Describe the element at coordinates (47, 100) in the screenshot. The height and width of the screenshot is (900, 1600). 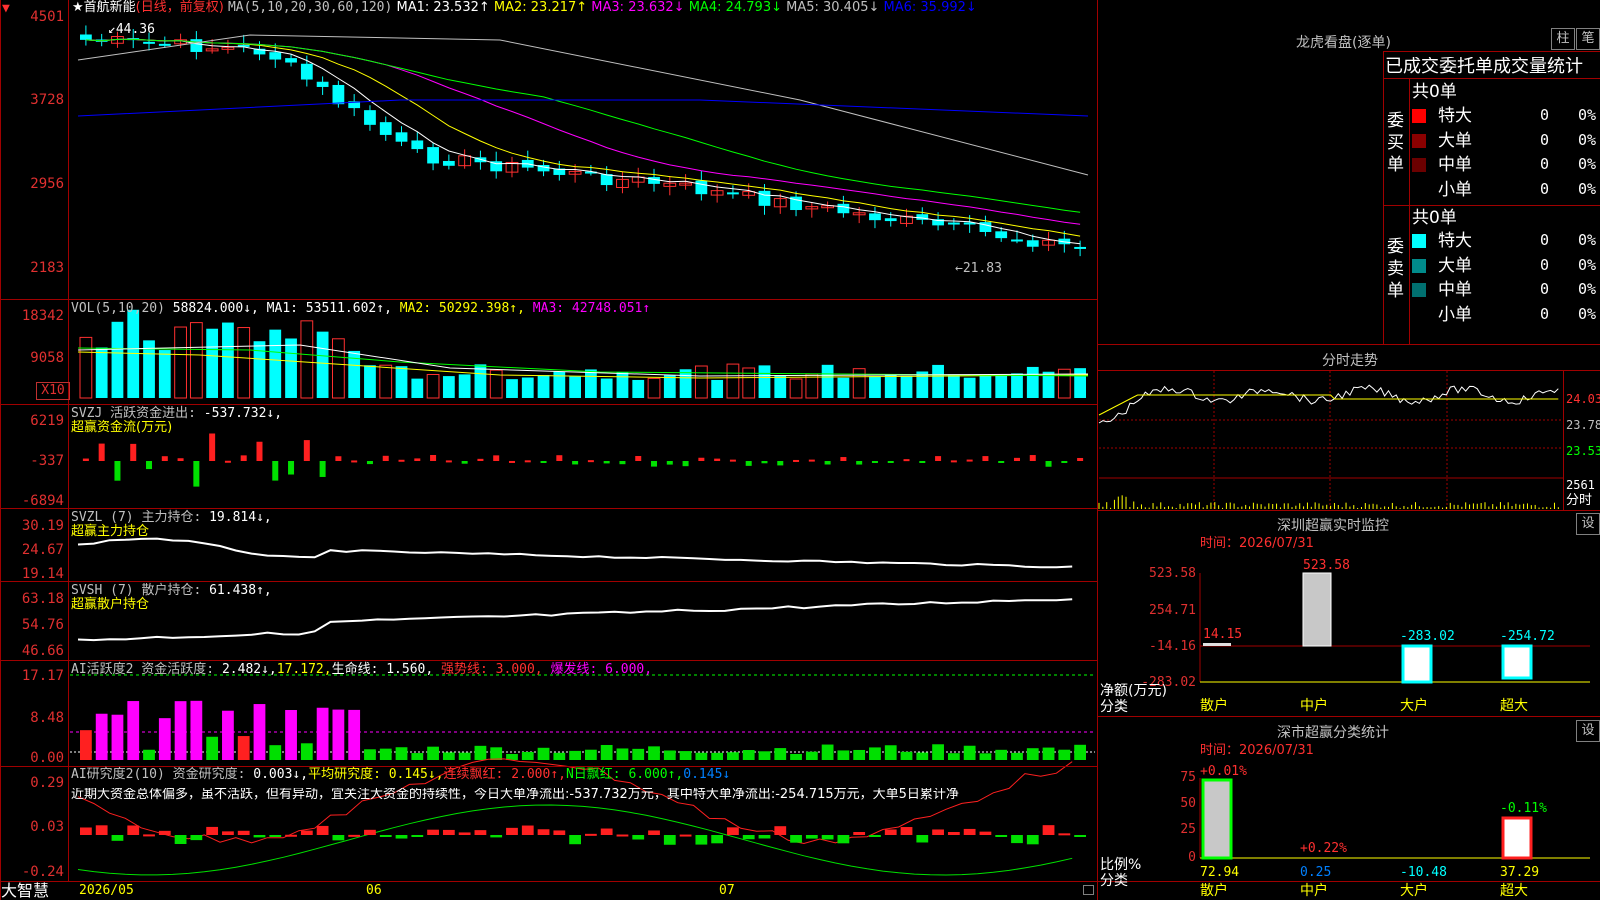
I see `price-axis-2: 3728` at that location.